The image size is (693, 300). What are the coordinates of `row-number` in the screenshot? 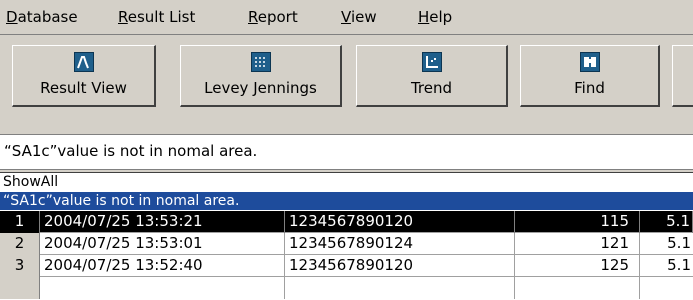 It's located at (20, 288).